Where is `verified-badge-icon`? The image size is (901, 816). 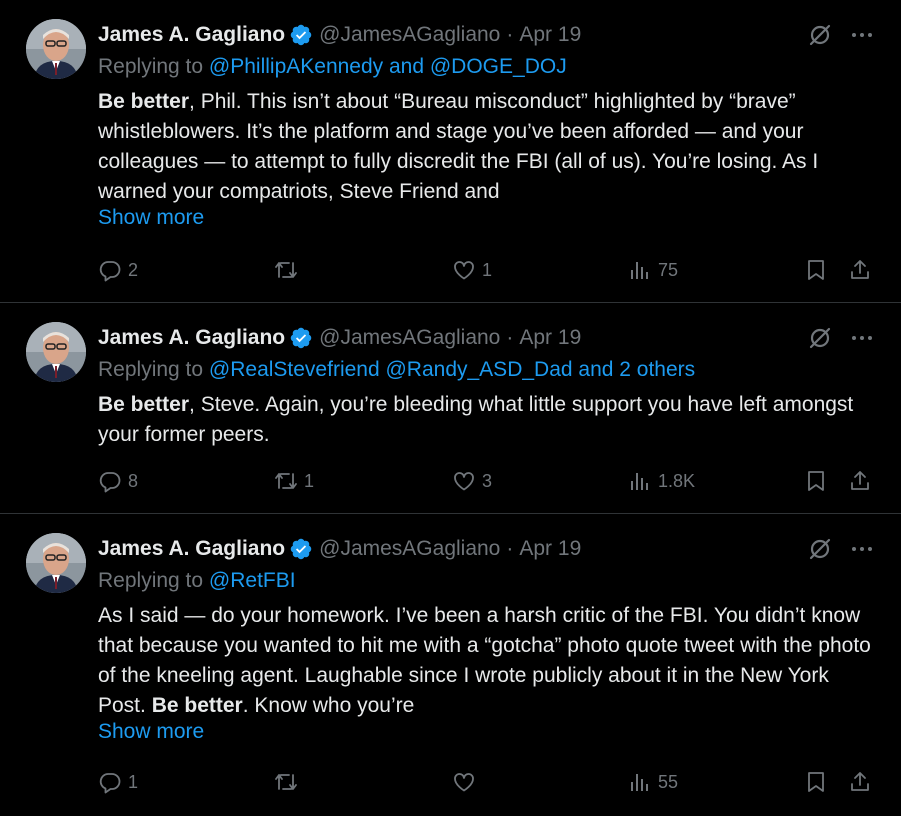 verified-badge-icon is located at coordinates (301, 338).